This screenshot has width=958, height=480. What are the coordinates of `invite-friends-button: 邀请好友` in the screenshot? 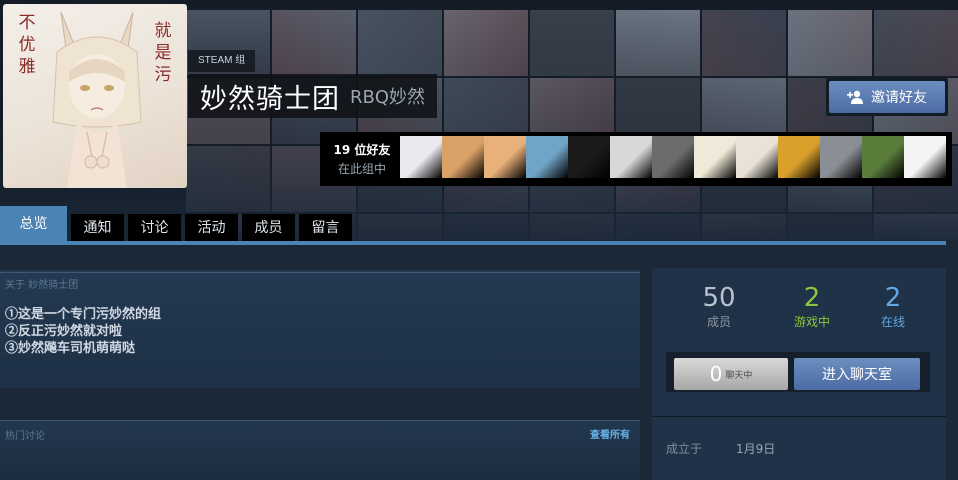 It's located at (887, 97).